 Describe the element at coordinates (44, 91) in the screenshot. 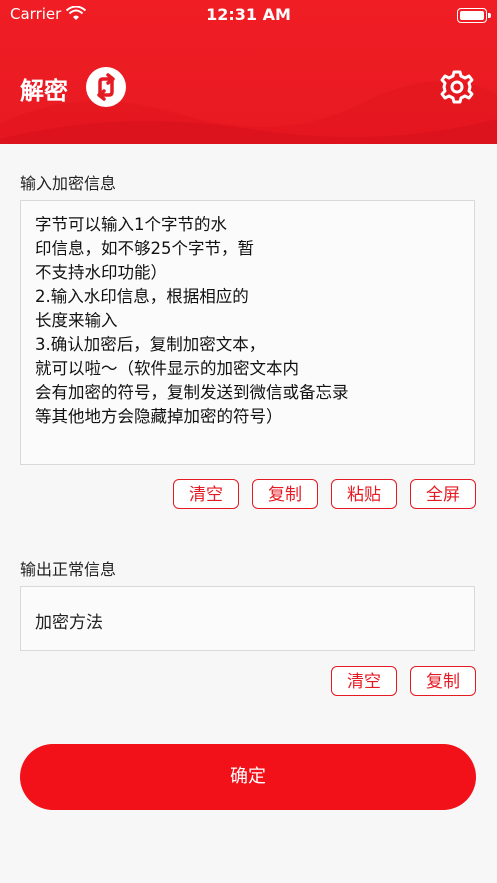

I see `page-title: 解密` at that location.